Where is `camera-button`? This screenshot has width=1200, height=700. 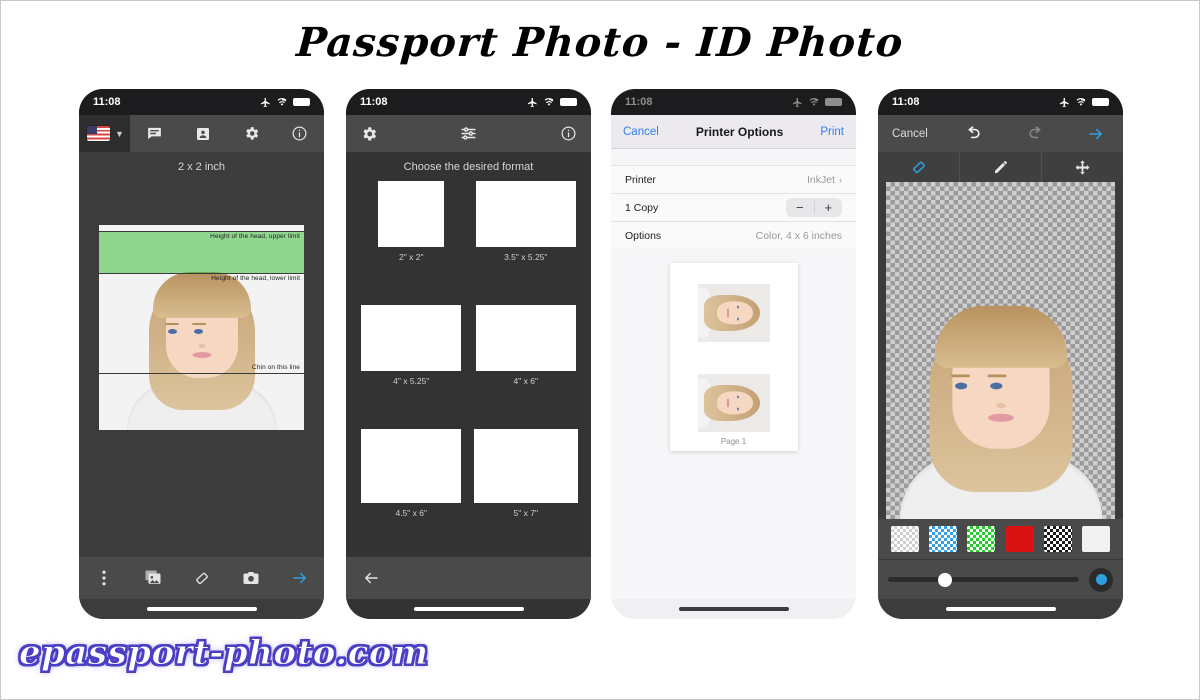 camera-button is located at coordinates (250, 578).